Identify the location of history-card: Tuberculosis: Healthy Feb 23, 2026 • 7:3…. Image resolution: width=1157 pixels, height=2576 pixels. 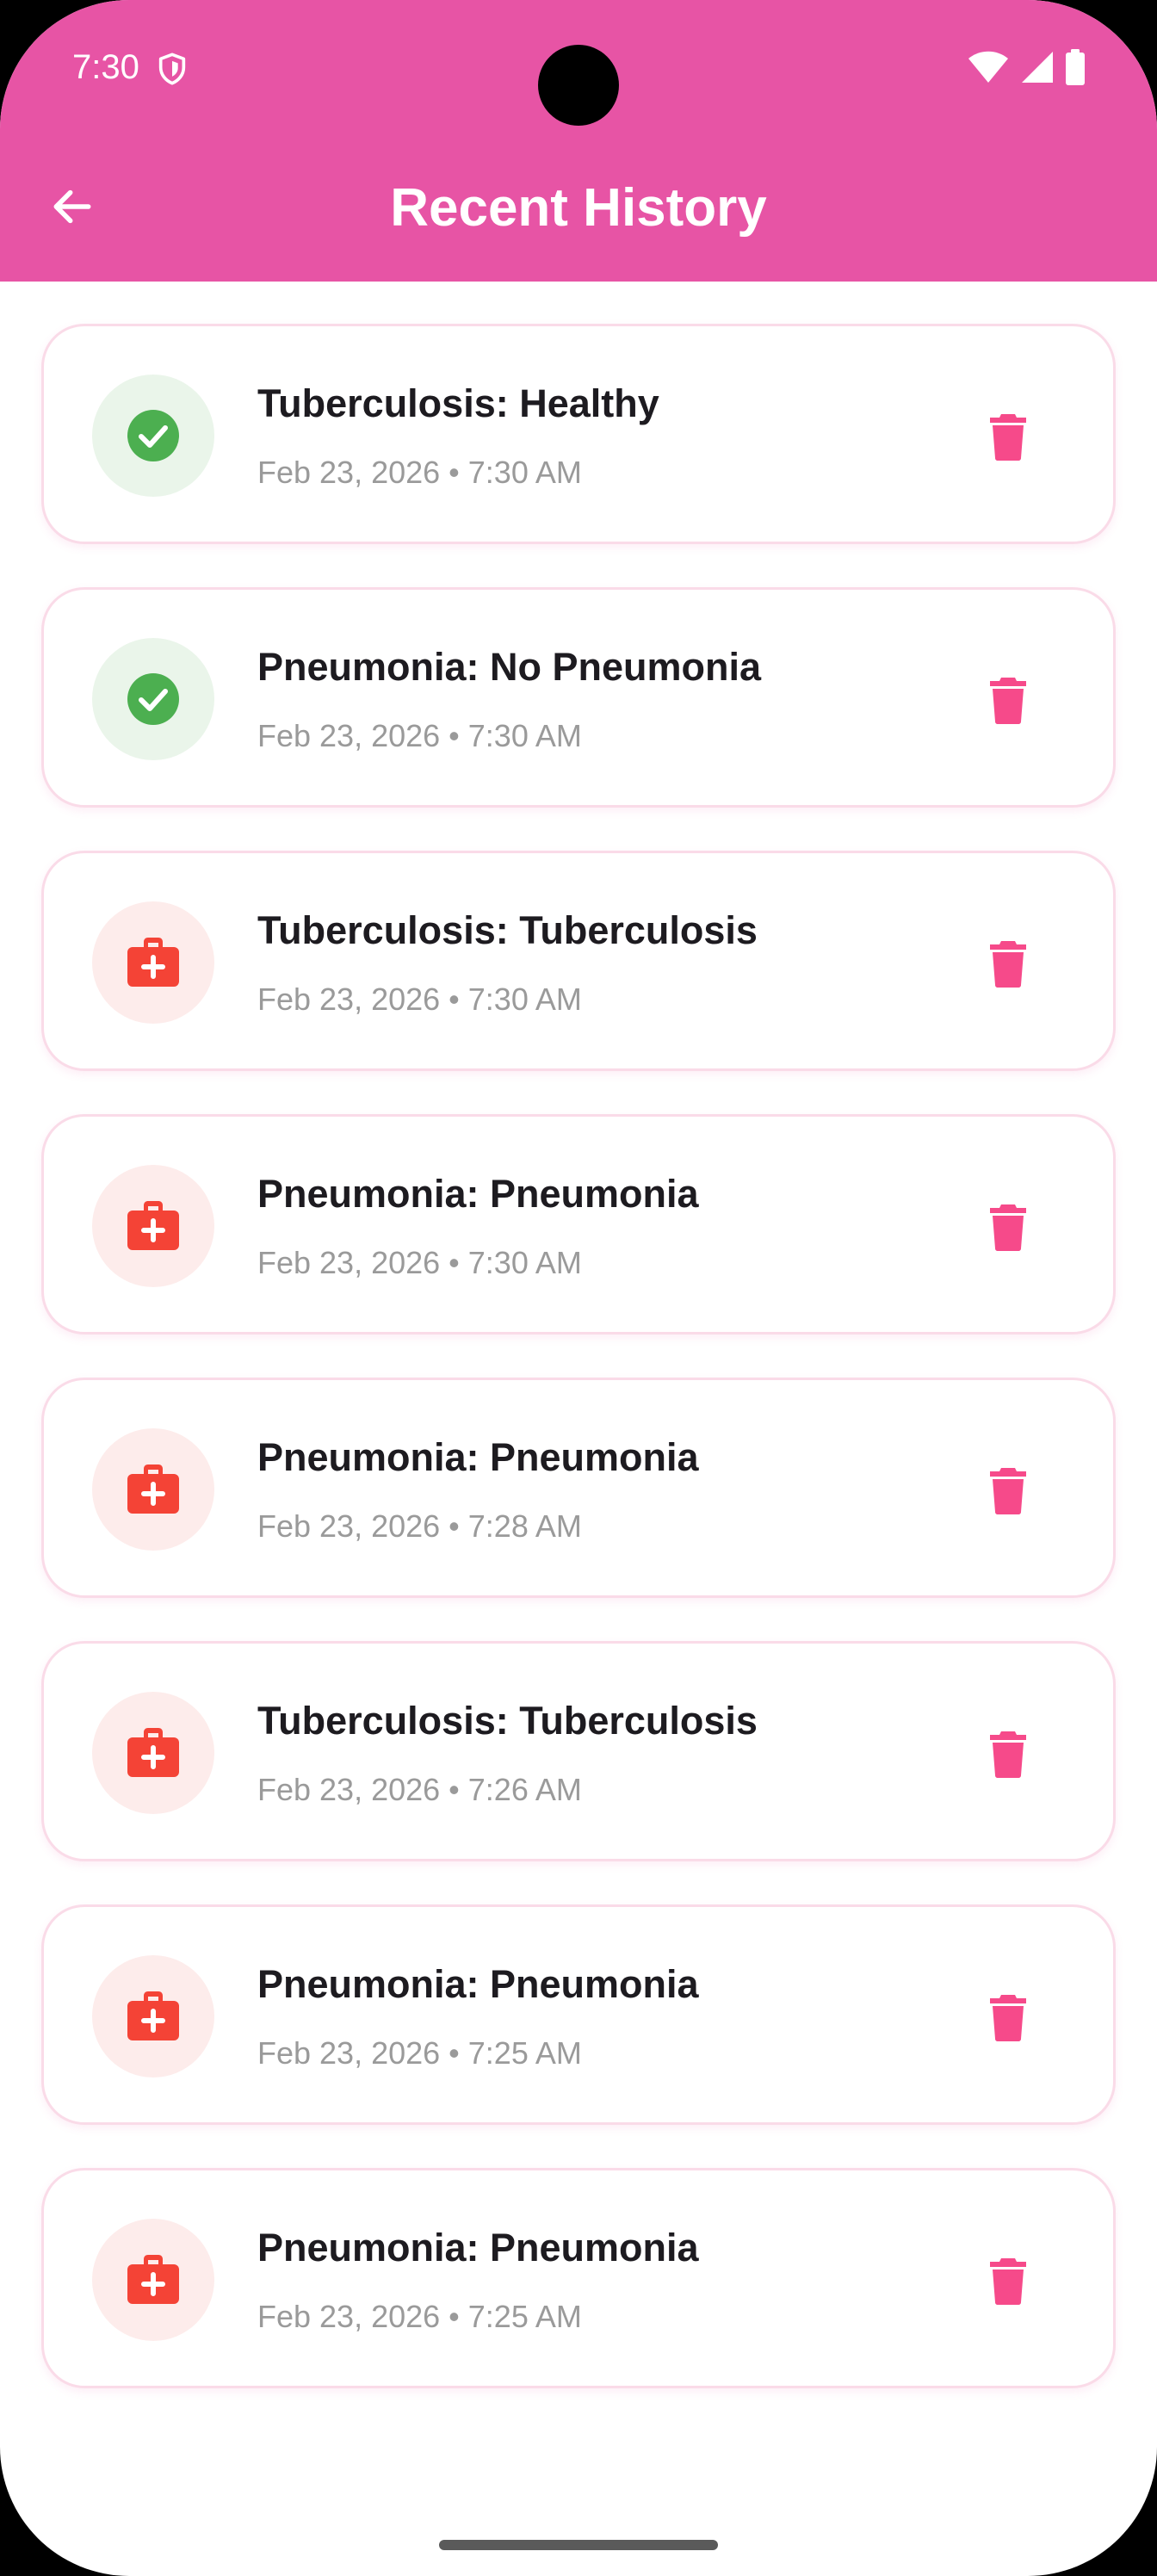
(579, 434).